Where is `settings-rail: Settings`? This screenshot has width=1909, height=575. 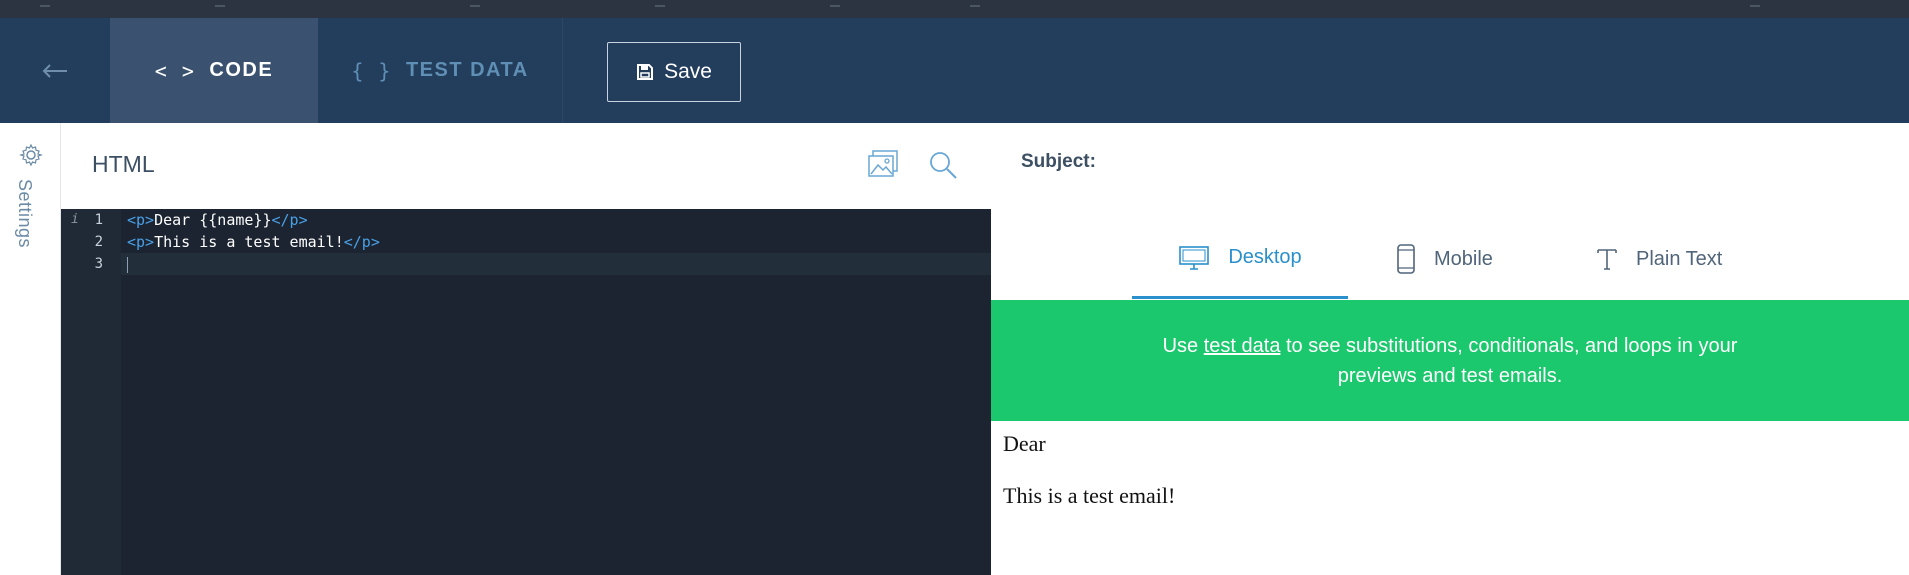 settings-rail: Settings is located at coordinates (30, 349).